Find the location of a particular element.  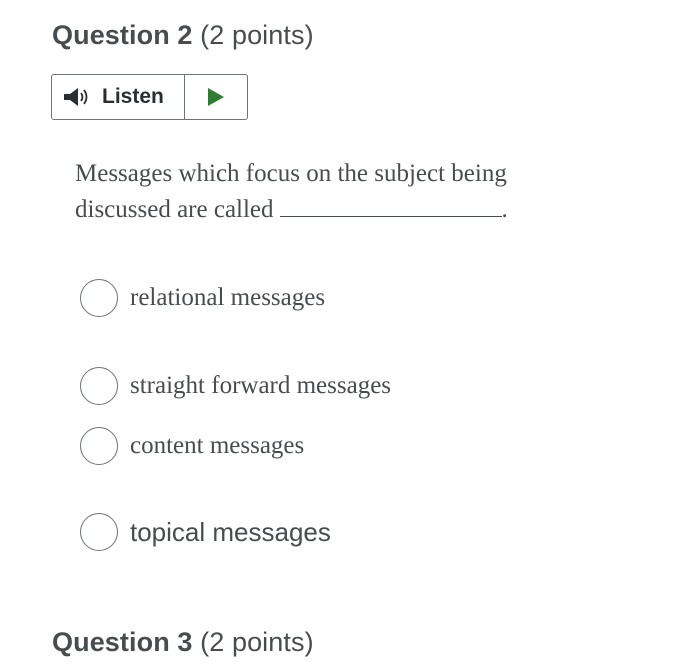

answer-blank is located at coordinates (390, 205).